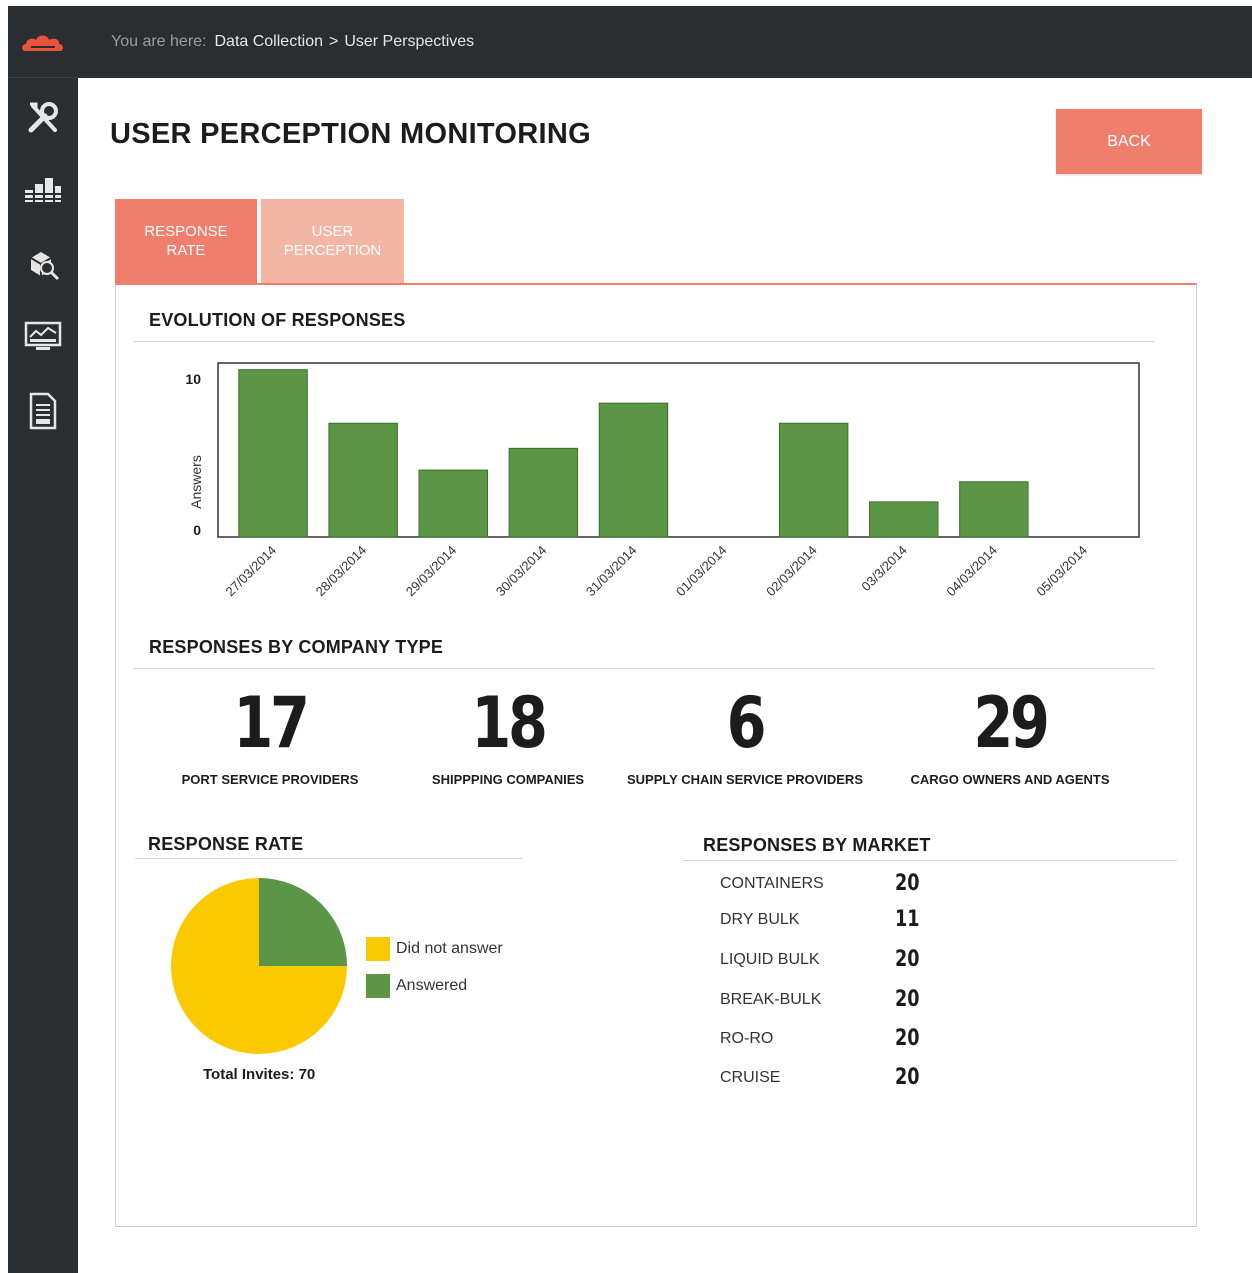 This screenshot has width=1252, height=1273. What do you see at coordinates (197, 530) in the screenshot?
I see `y-tick-label: 0` at bounding box center [197, 530].